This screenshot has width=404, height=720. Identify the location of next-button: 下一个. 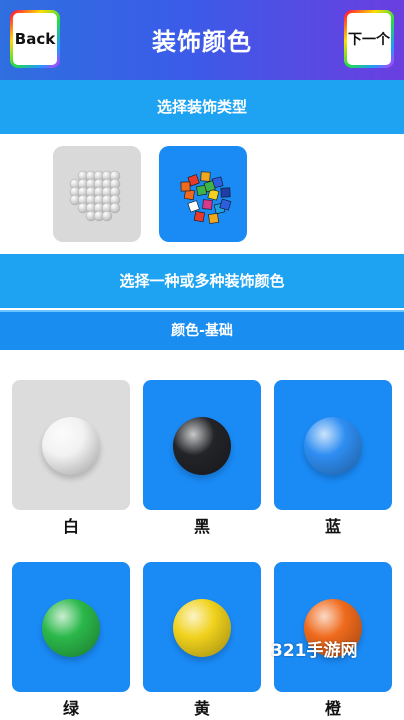
(369, 39).